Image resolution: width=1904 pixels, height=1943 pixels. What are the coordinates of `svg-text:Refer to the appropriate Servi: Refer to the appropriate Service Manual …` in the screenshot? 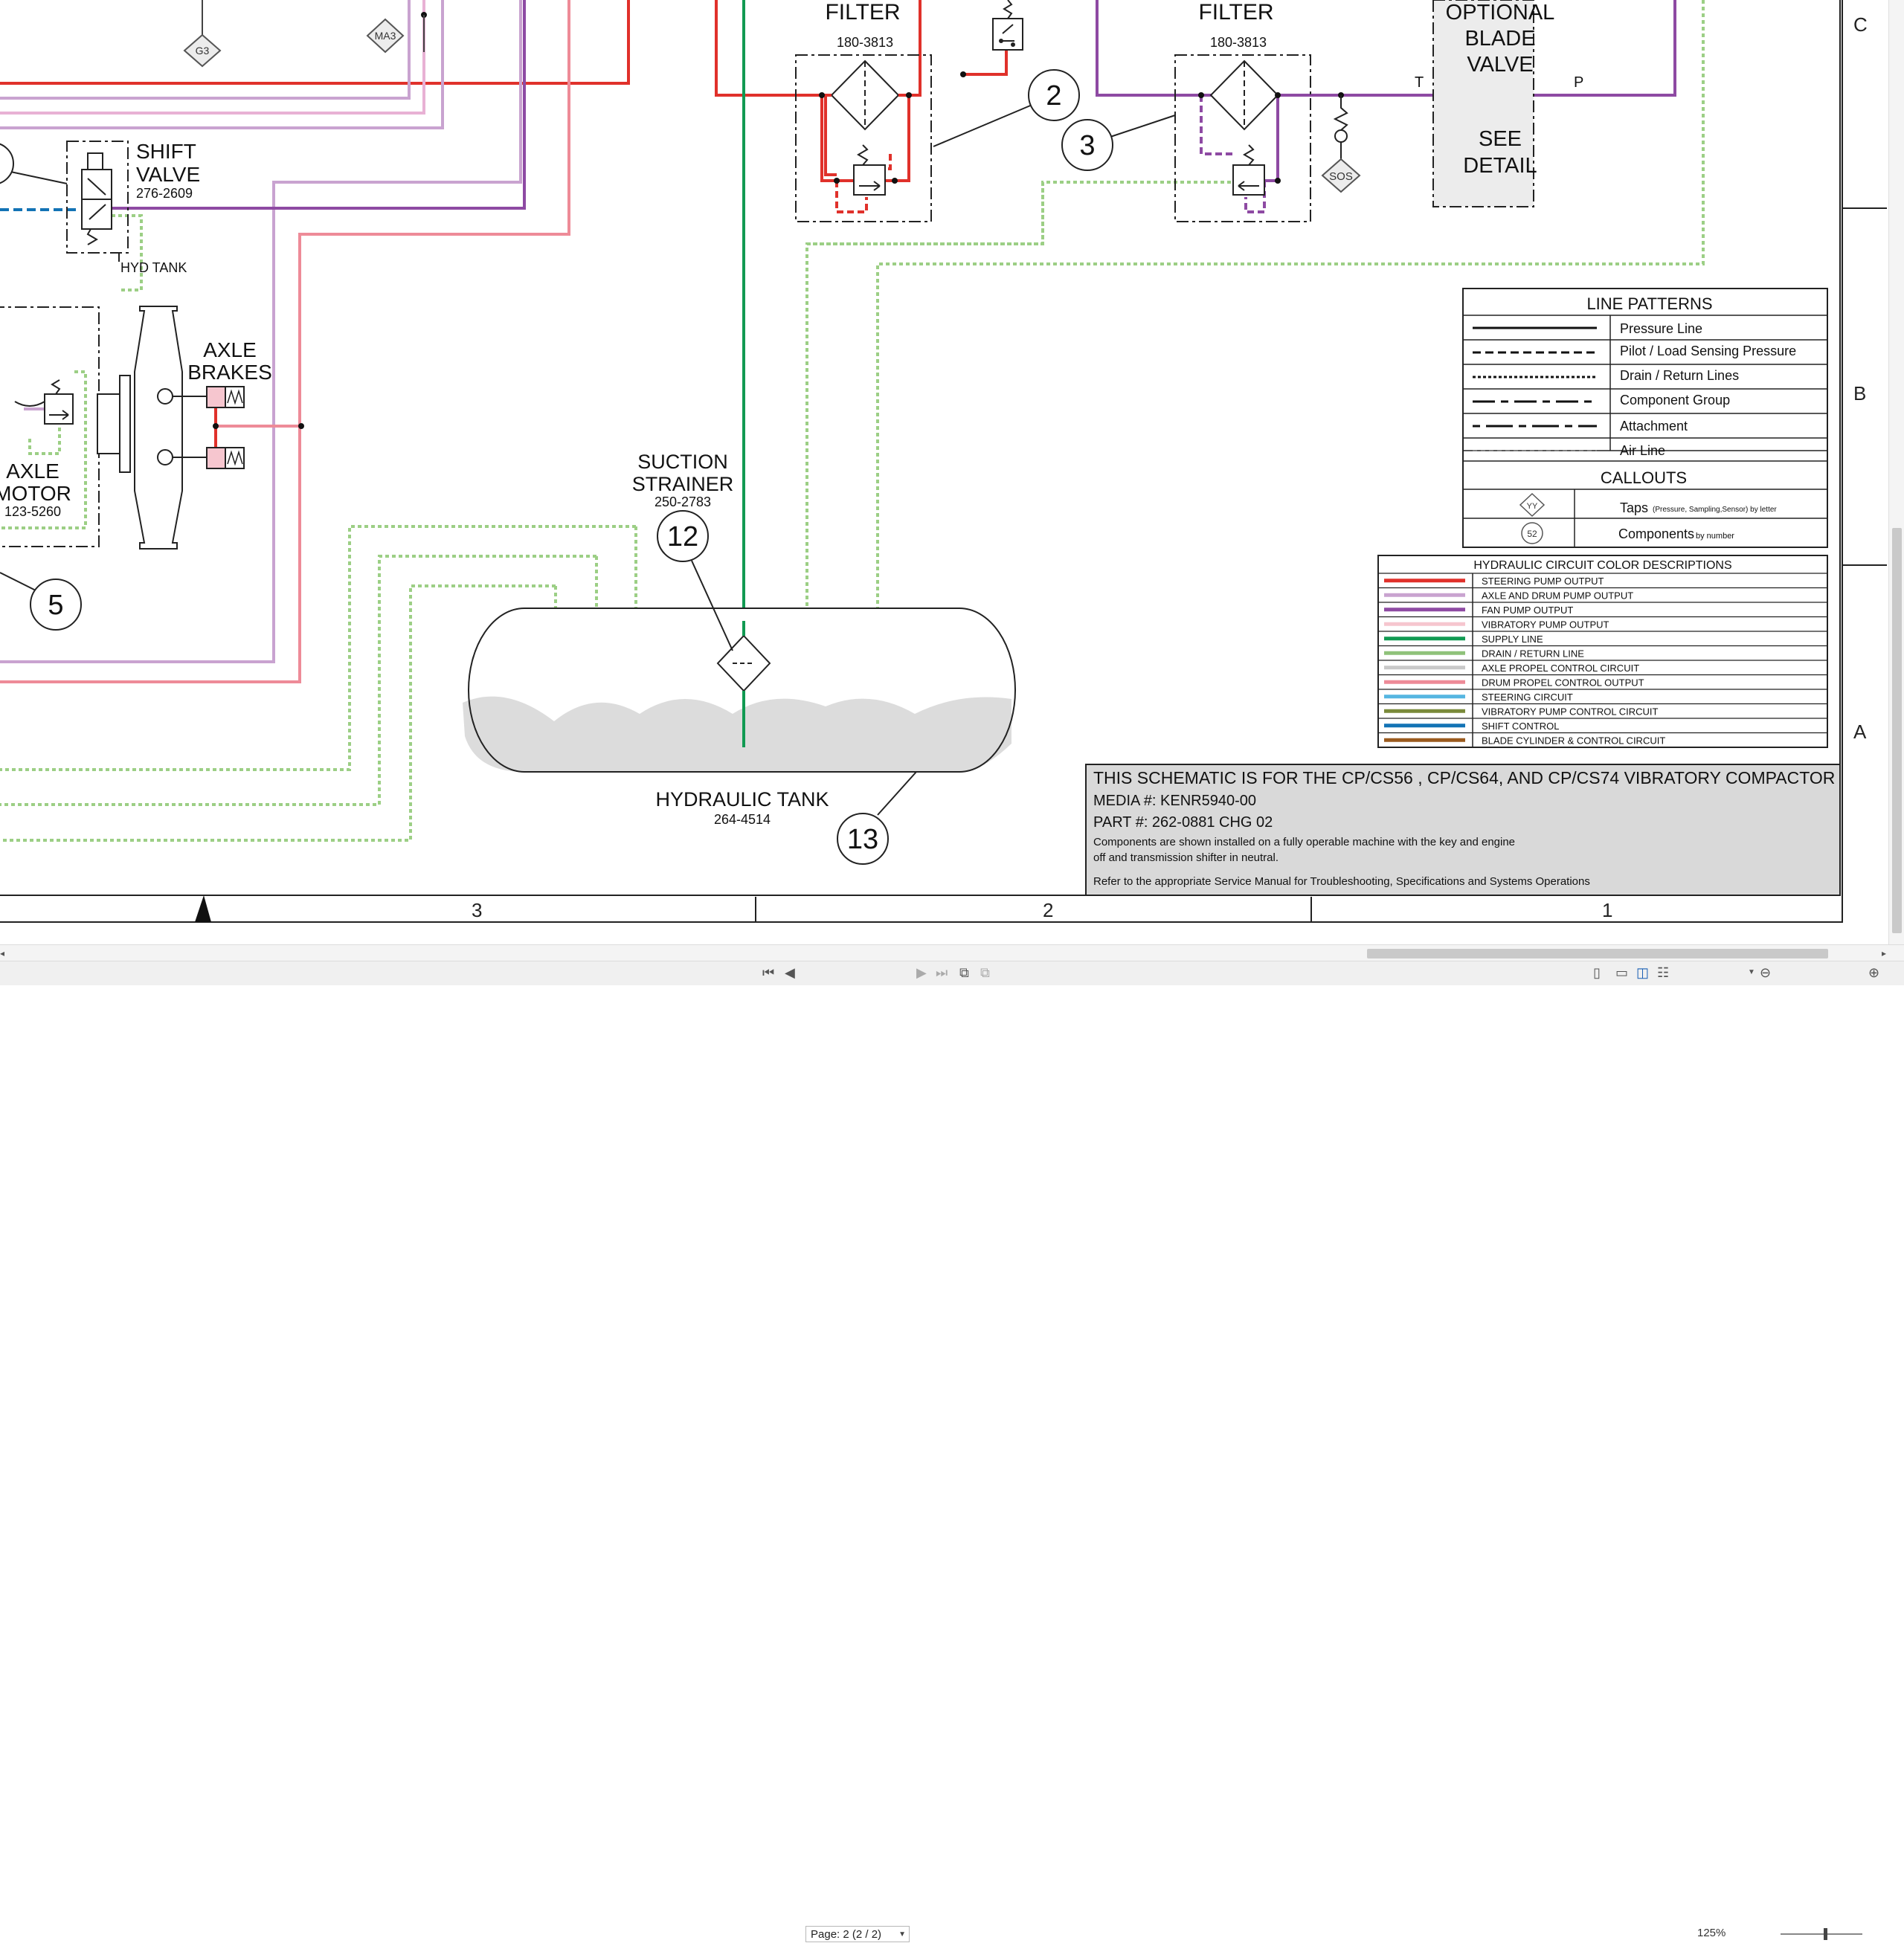 It's located at (1342, 881).